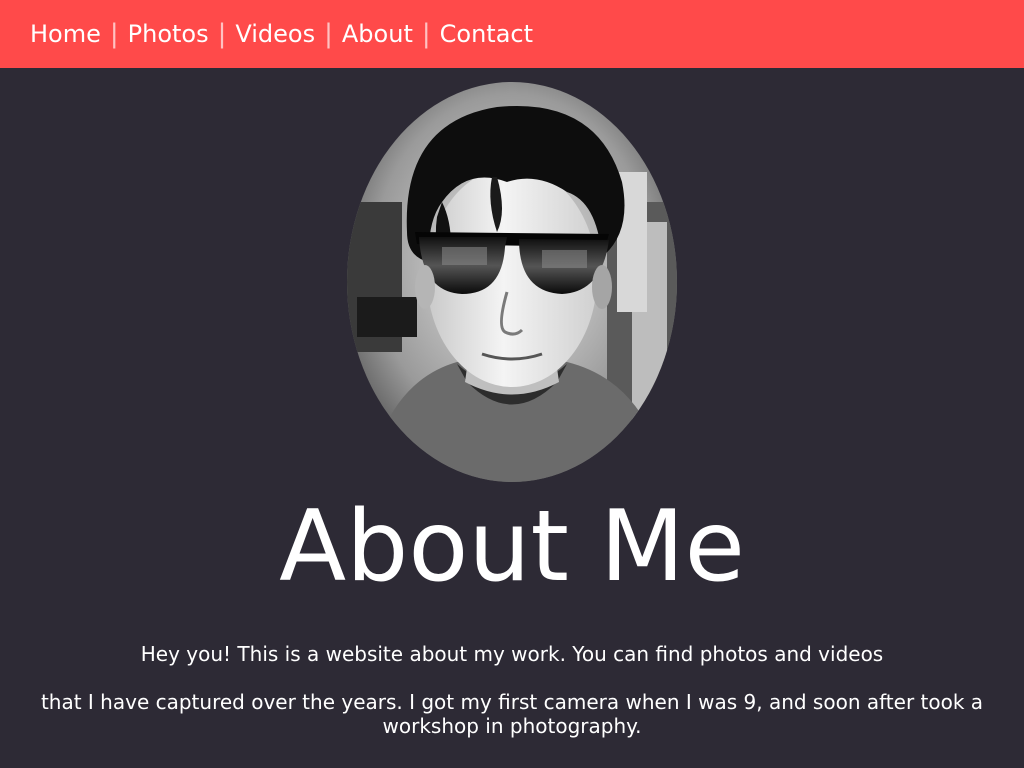  Describe the element at coordinates (65, 34) in the screenshot. I see `nav-link-home: Home` at that location.